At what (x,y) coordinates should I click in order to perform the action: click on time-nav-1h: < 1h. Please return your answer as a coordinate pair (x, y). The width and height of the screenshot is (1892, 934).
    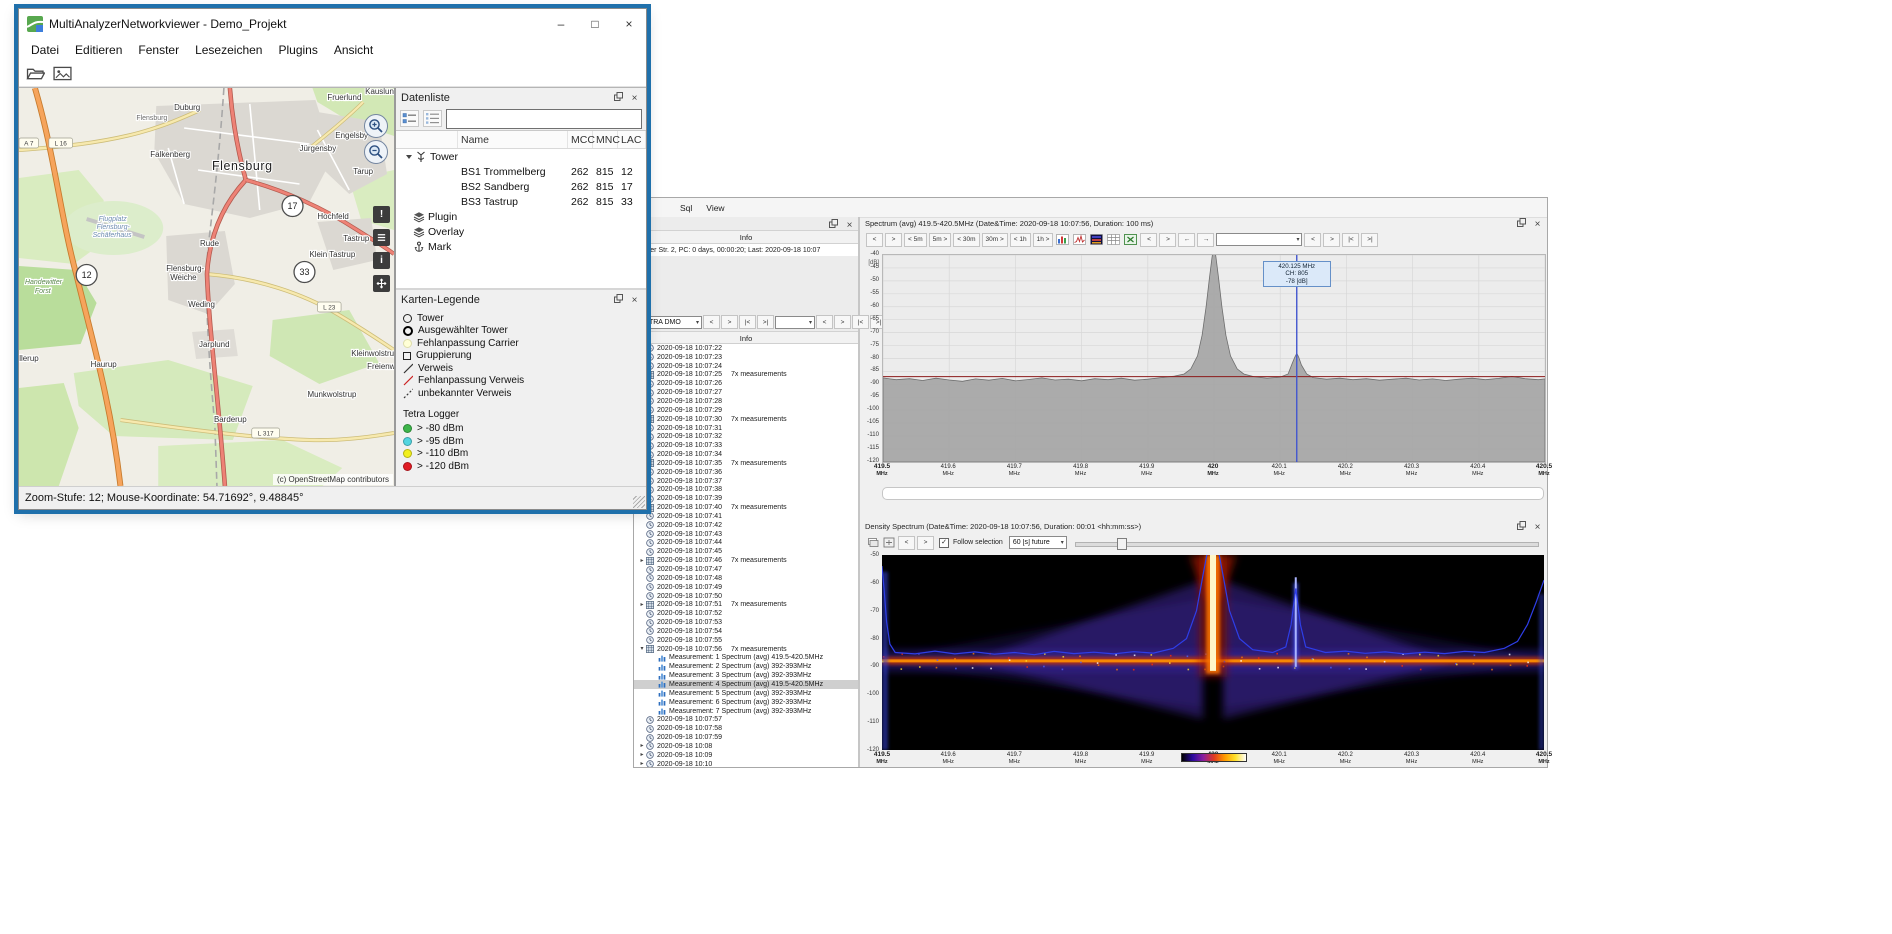
    Looking at the image, I should click on (1020, 239).